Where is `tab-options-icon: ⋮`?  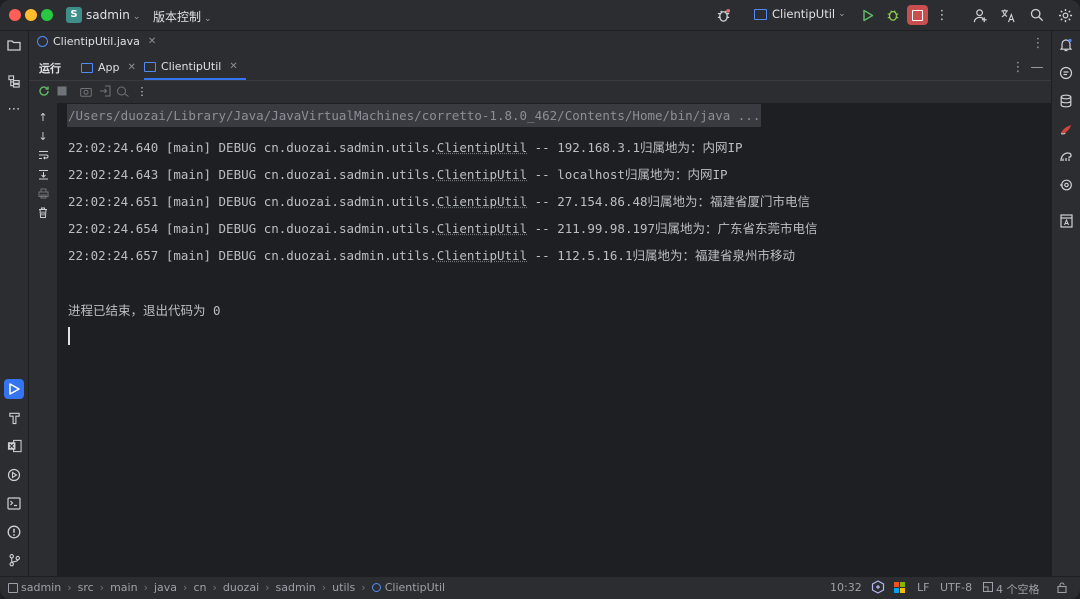 tab-options-icon: ⋮ is located at coordinates (1038, 43).